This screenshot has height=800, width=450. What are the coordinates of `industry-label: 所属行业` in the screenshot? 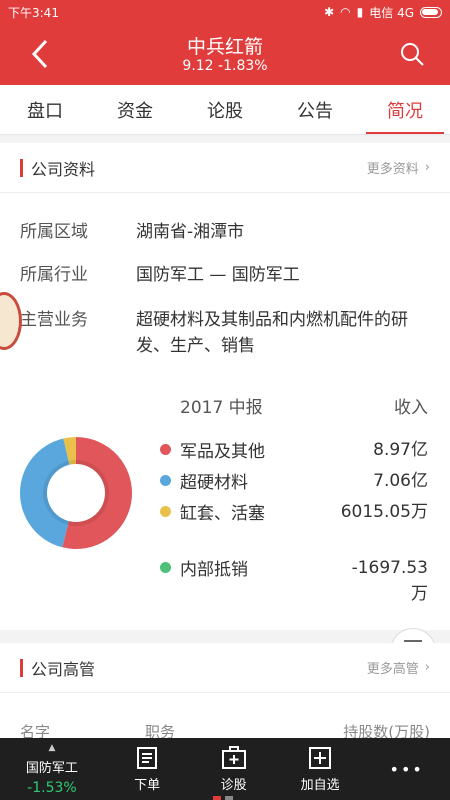 It's located at (54, 275).